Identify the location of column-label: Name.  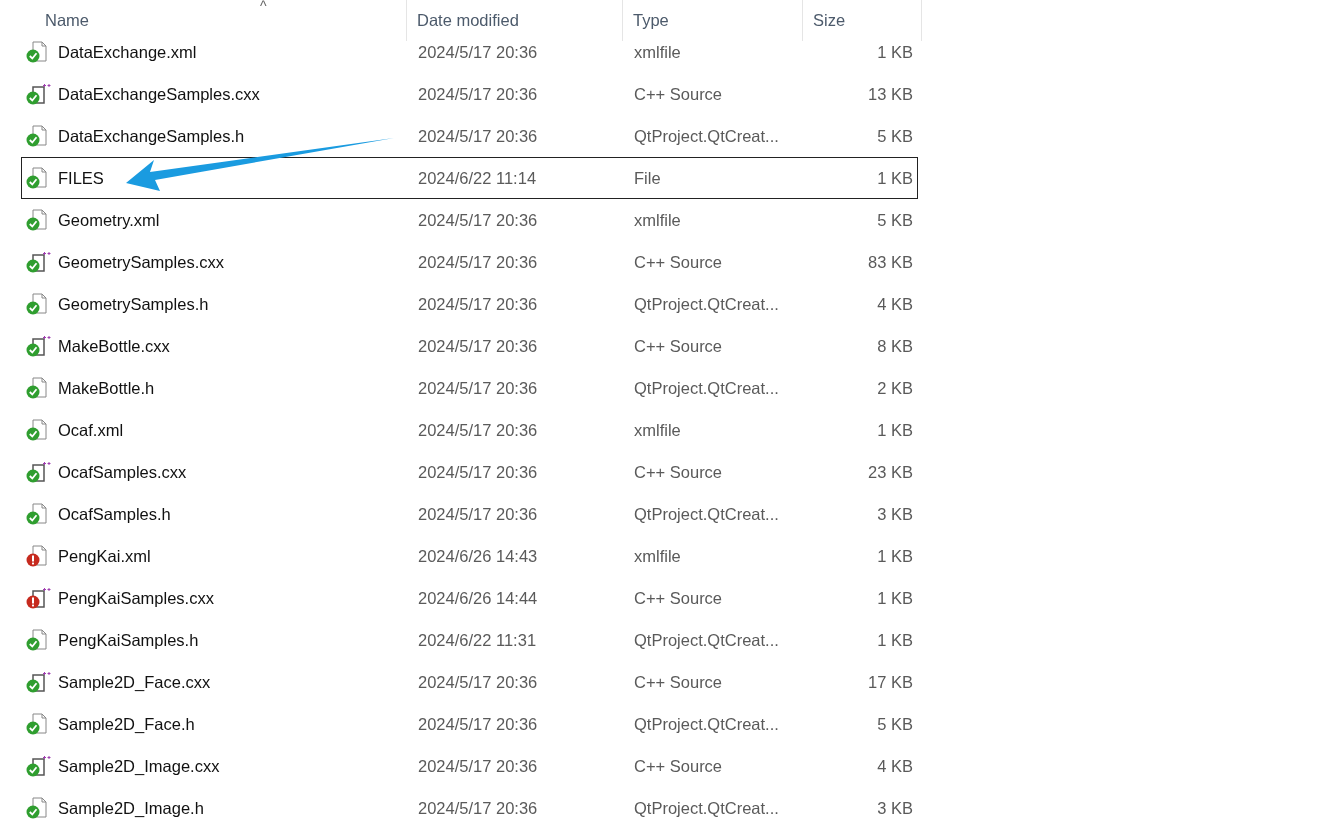
(66, 20).